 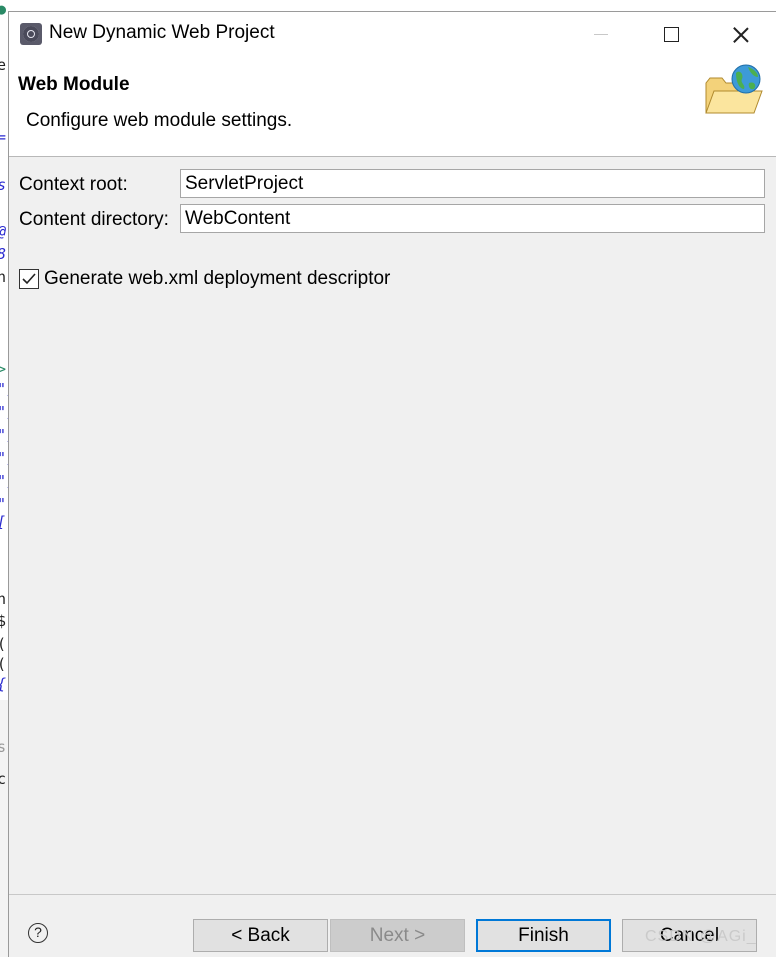 What do you see at coordinates (734, 89) in the screenshot?
I see `folder-globe-icon` at bounding box center [734, 89].